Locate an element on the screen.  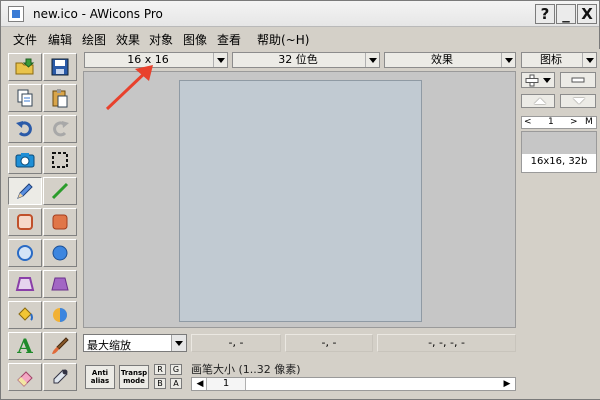
ellipse-outline-icon is located at coordinates (25, 253).